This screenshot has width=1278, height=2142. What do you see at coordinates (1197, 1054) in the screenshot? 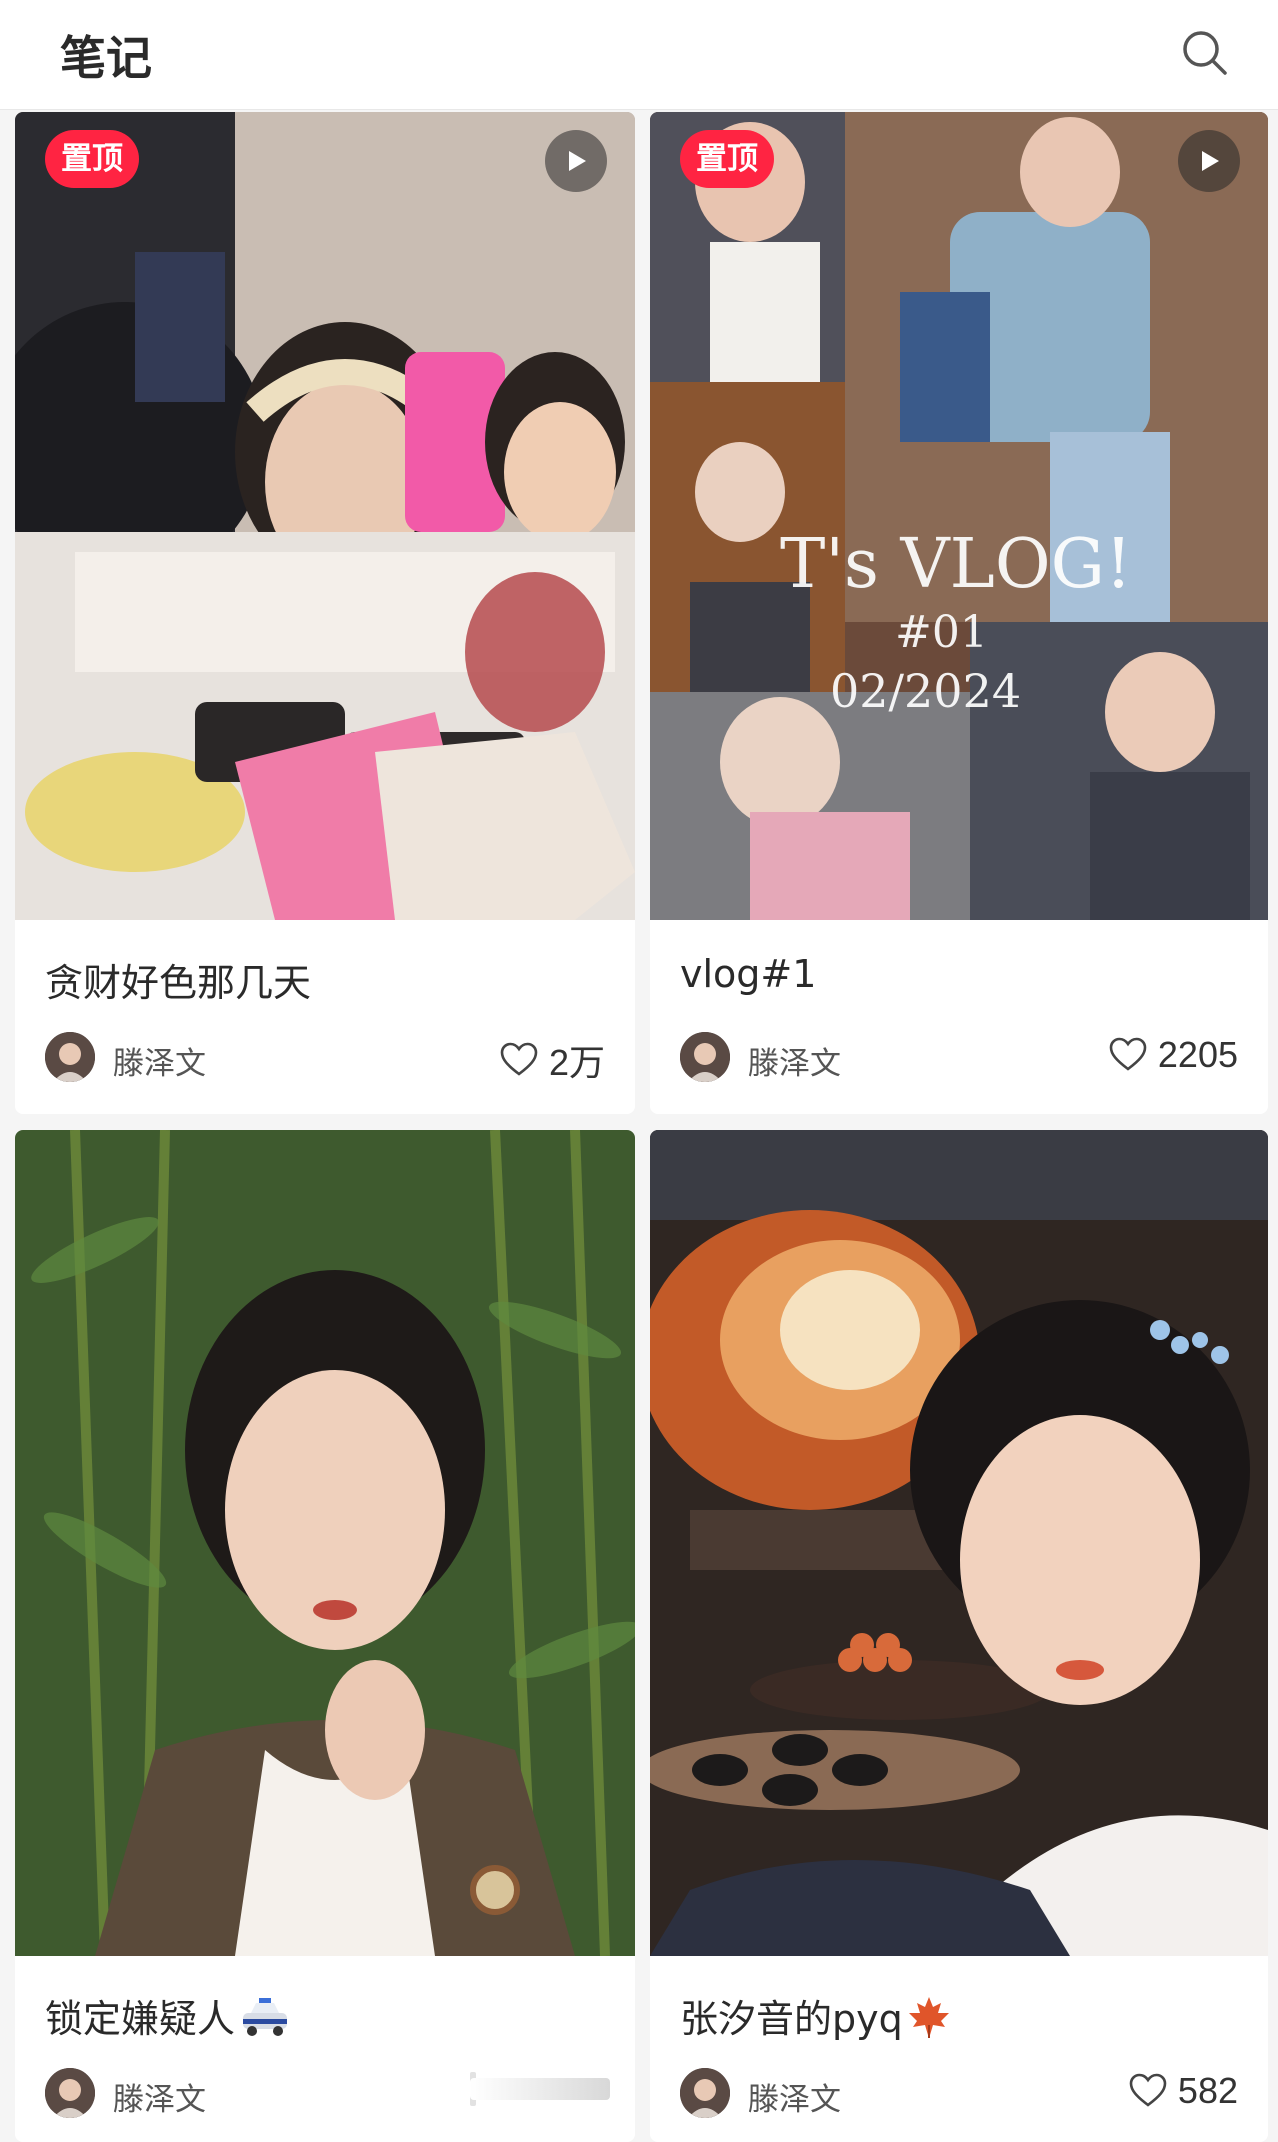
I see `like-count: 2205` at bounding box center [1197, 1054].